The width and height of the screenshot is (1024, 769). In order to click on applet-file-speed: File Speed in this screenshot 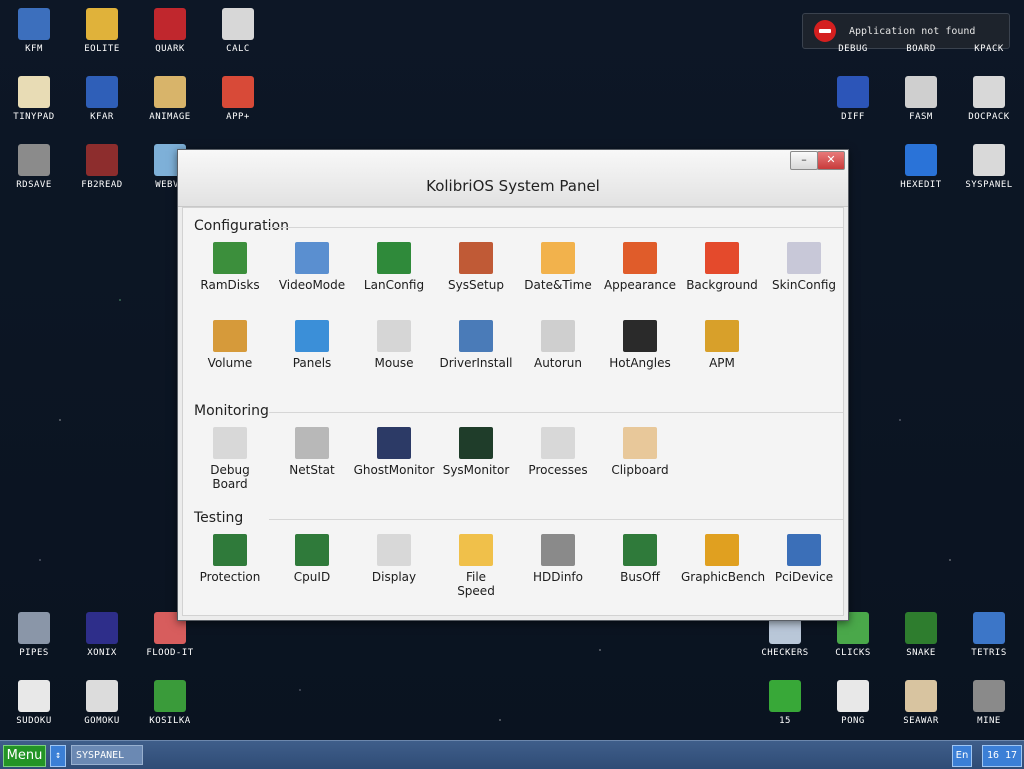, I will do `click(476, 566)`.